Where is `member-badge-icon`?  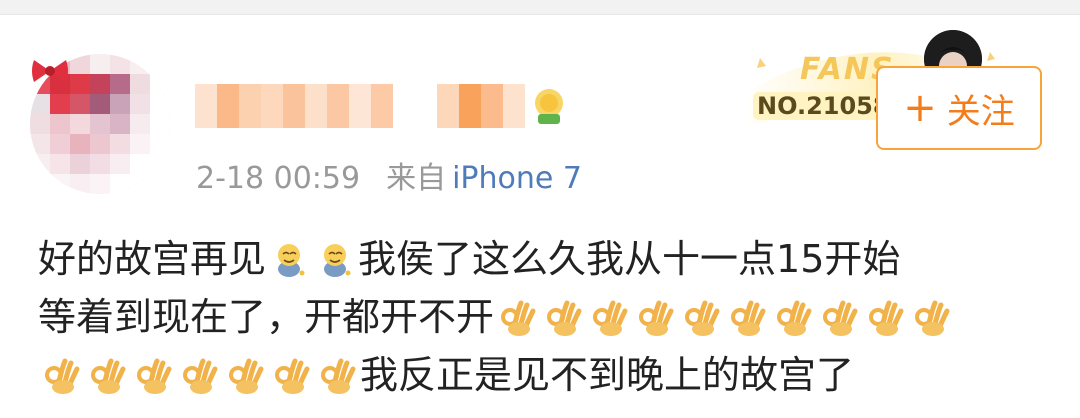
member-badge-icon is located at coordinates (549, 106).